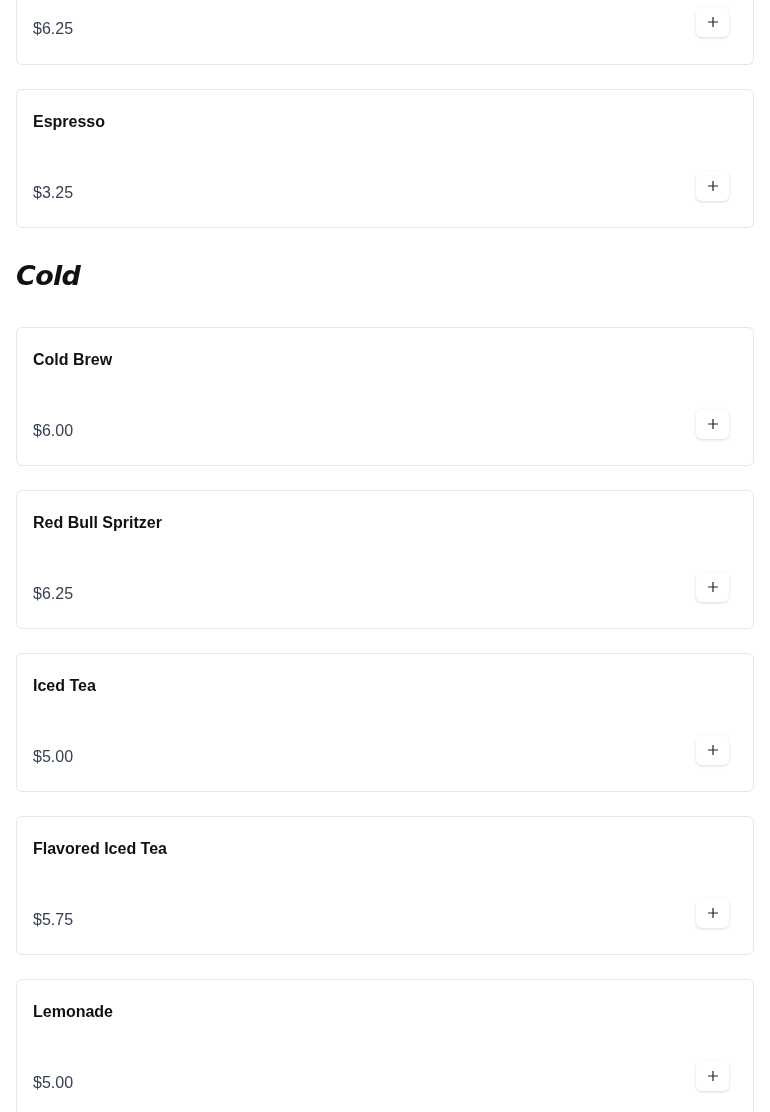 The image size is (770, 1112). Describe the element at coordinates (53, 431) in the screenshot. I see `item-price: $6.00` at that location.